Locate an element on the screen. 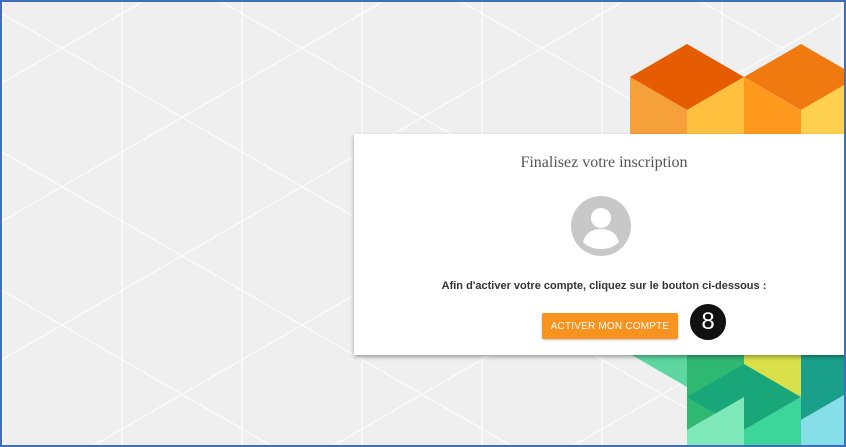 The height and width of the screenshot is (447, 846). card-title: Finalisez votre inscription is located at coordinates (604, 162).